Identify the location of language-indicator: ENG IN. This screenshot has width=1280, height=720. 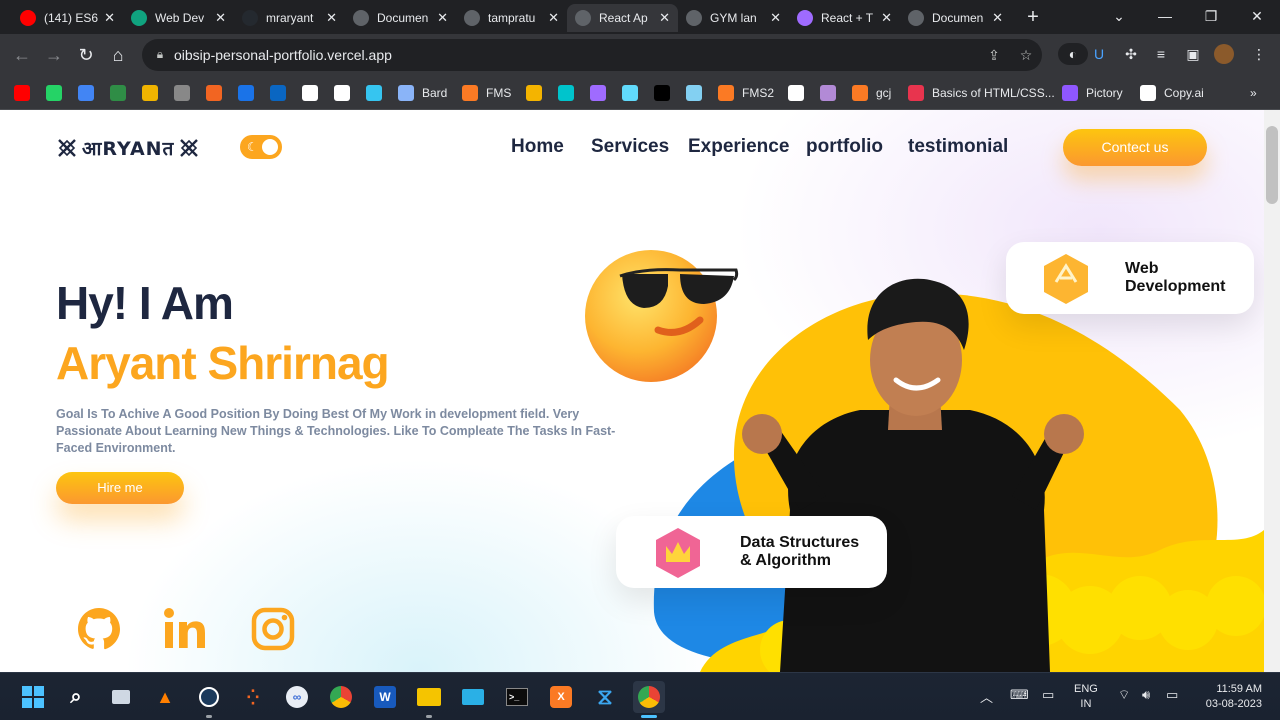
(1086, 697).